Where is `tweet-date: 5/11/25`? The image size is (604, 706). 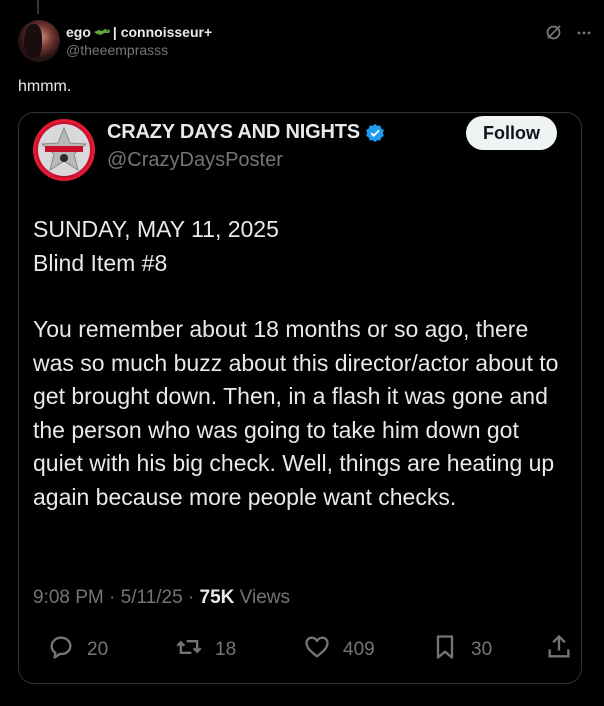 tweet-date: 5/11/25 is located at coordinates (152, 597).